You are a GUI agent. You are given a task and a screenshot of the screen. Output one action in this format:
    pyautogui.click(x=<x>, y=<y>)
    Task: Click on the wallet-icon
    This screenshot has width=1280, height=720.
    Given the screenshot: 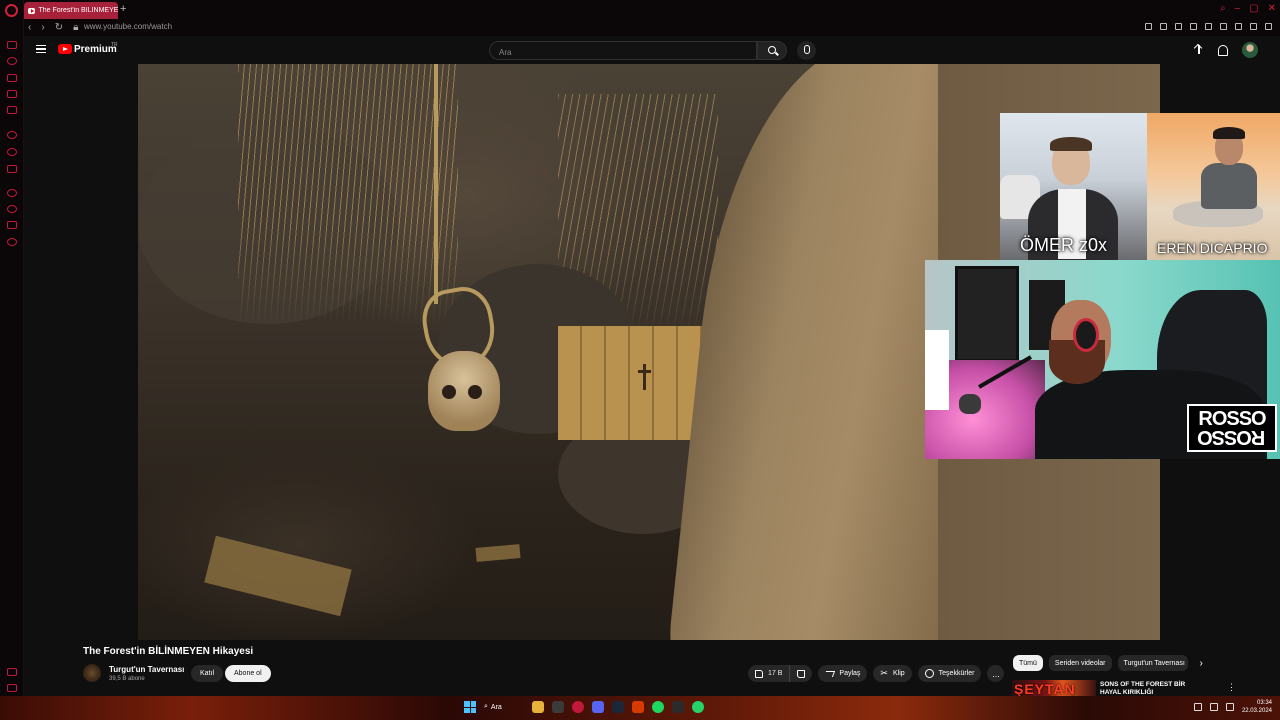 What is the action you would take?
    pyautogui.click(x=1238, y=26)
    